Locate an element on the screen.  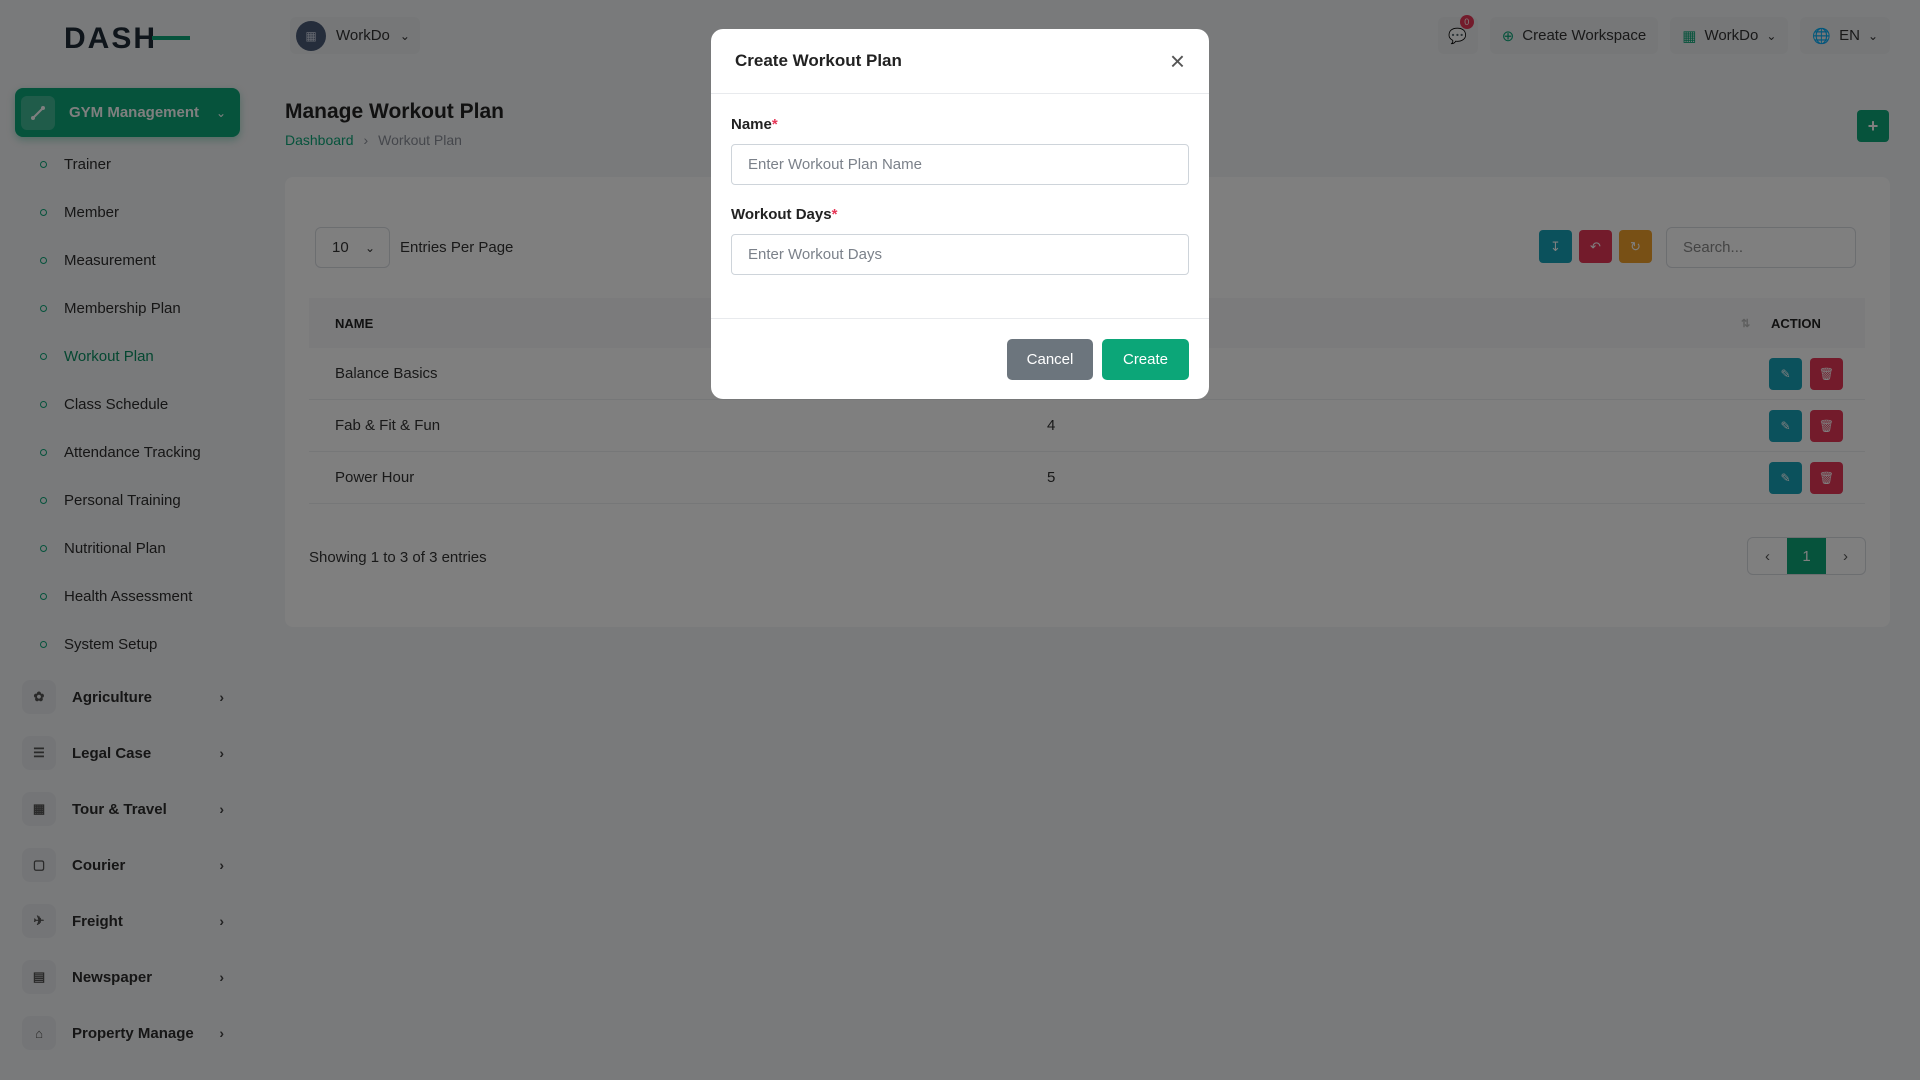
modal-body: Name* Workout Days* is located at coordinates (960, 206).